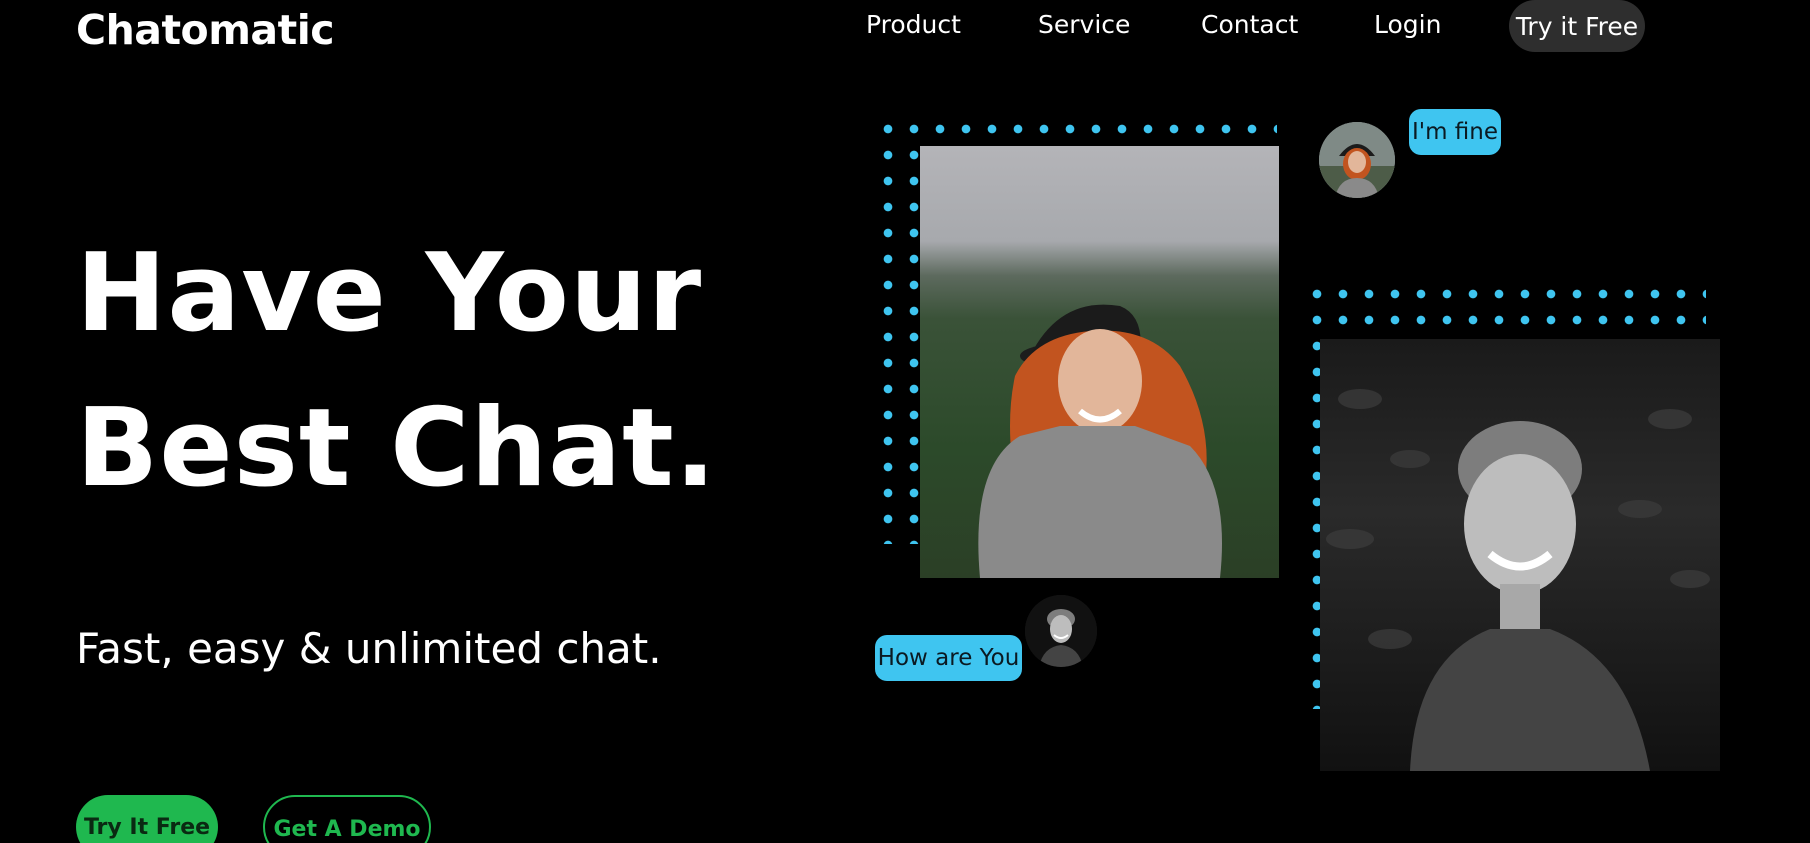 Image resolution: width=1810 pixels, height=843 pixels. Describe the element at coordinates (1061, 631) in the screenshot. I see `man-avatar` at that location.